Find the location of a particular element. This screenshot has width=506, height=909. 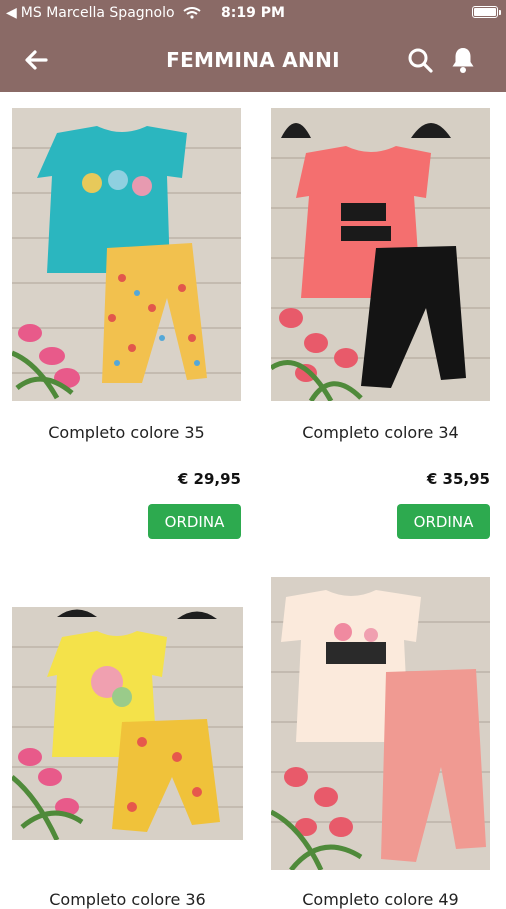

bell-icon is located at coordinates (463, 60).